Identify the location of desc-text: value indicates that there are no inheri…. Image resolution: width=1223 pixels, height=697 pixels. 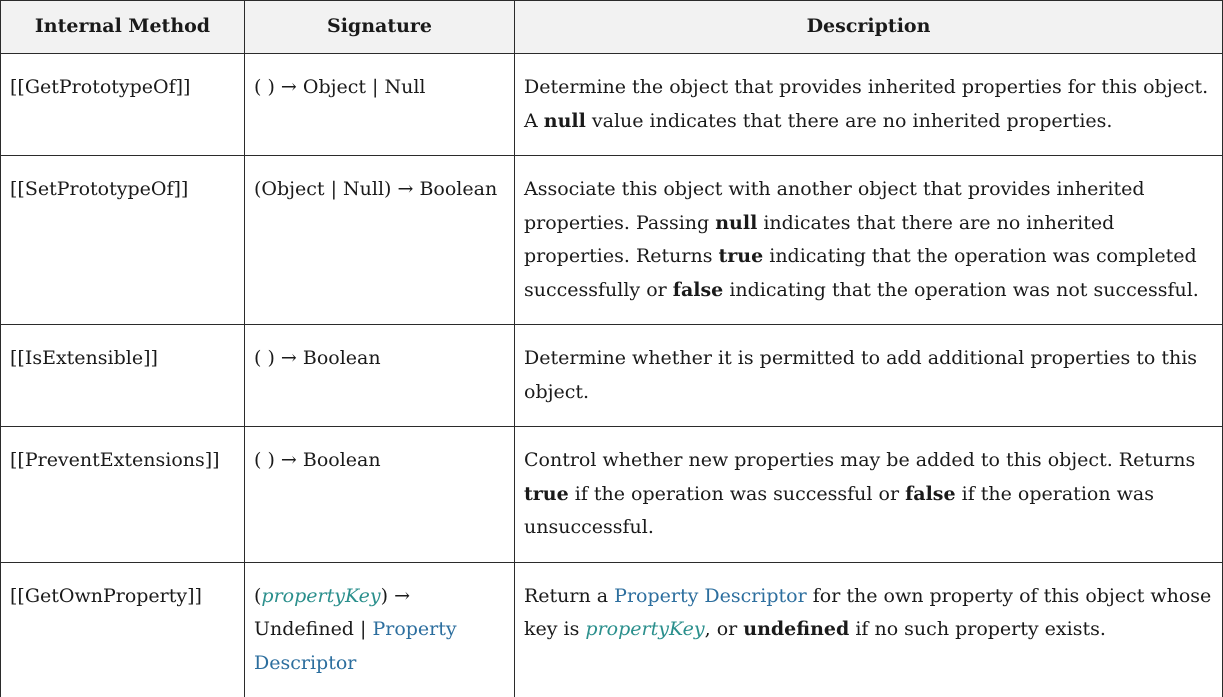
(849, 120).